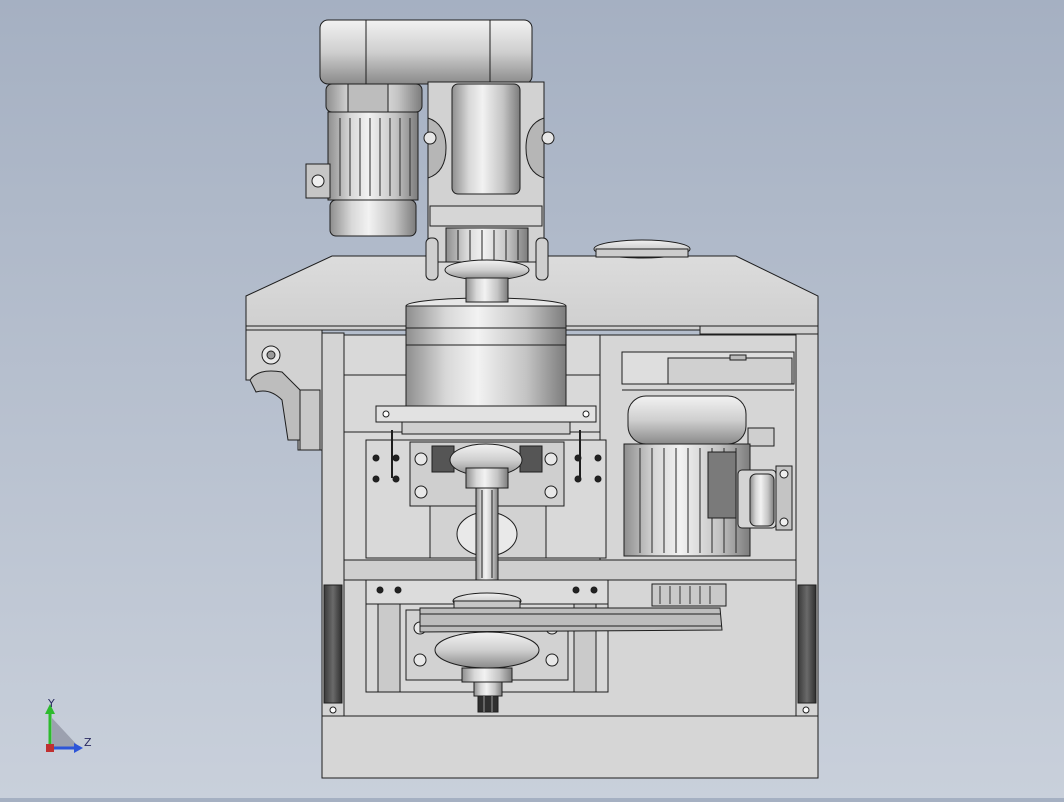 The height and width of the screenshot is (802, 1064). Describe the element at coordinates (88, 742) in the screenshot. I see `z-axis-label: Z` at that location.